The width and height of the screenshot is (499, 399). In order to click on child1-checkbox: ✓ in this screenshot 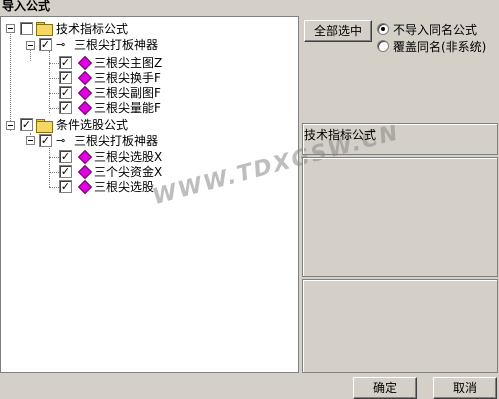, I will do `click(45, 44)`.